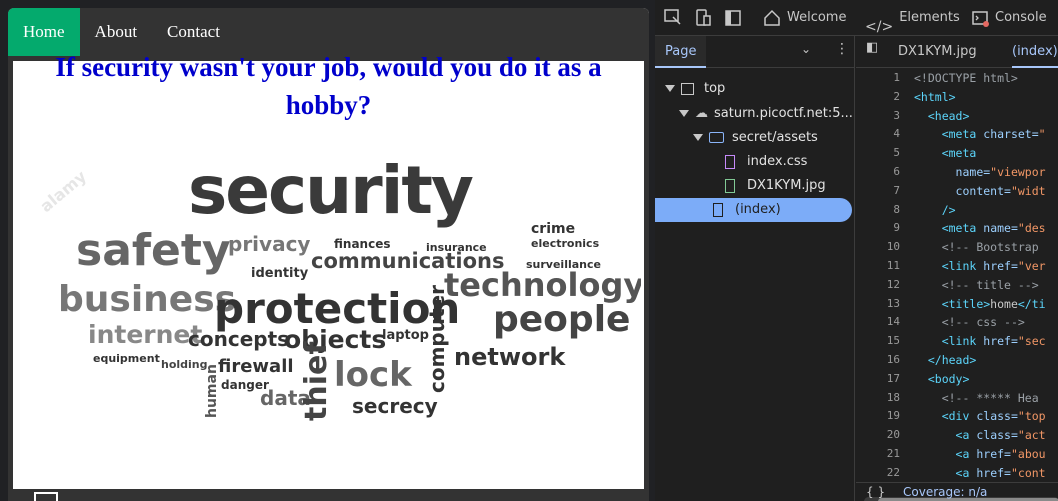  I want to click on cloud-word-equipment: equipment, so click(126, 358).